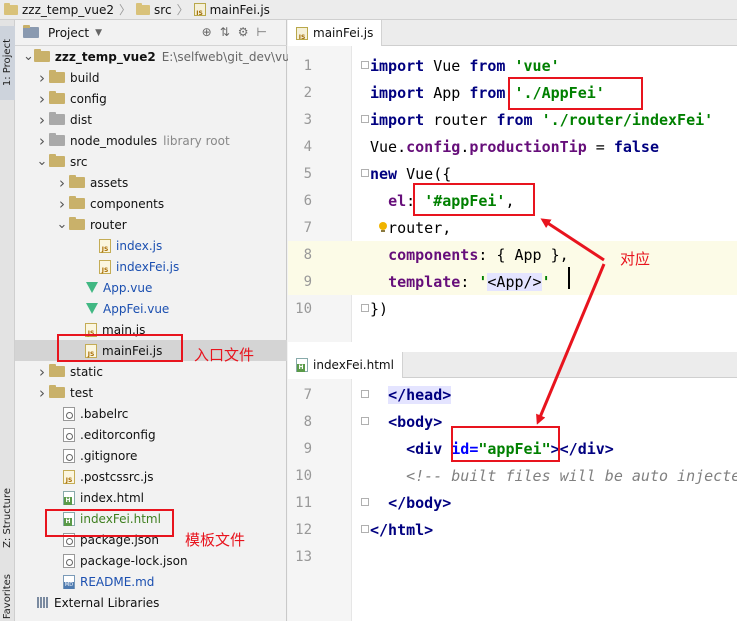  What do you see at coordinates (151, 119) in the screenshot?
I see `tree-item: › dist` at bounding box center [151, 119].